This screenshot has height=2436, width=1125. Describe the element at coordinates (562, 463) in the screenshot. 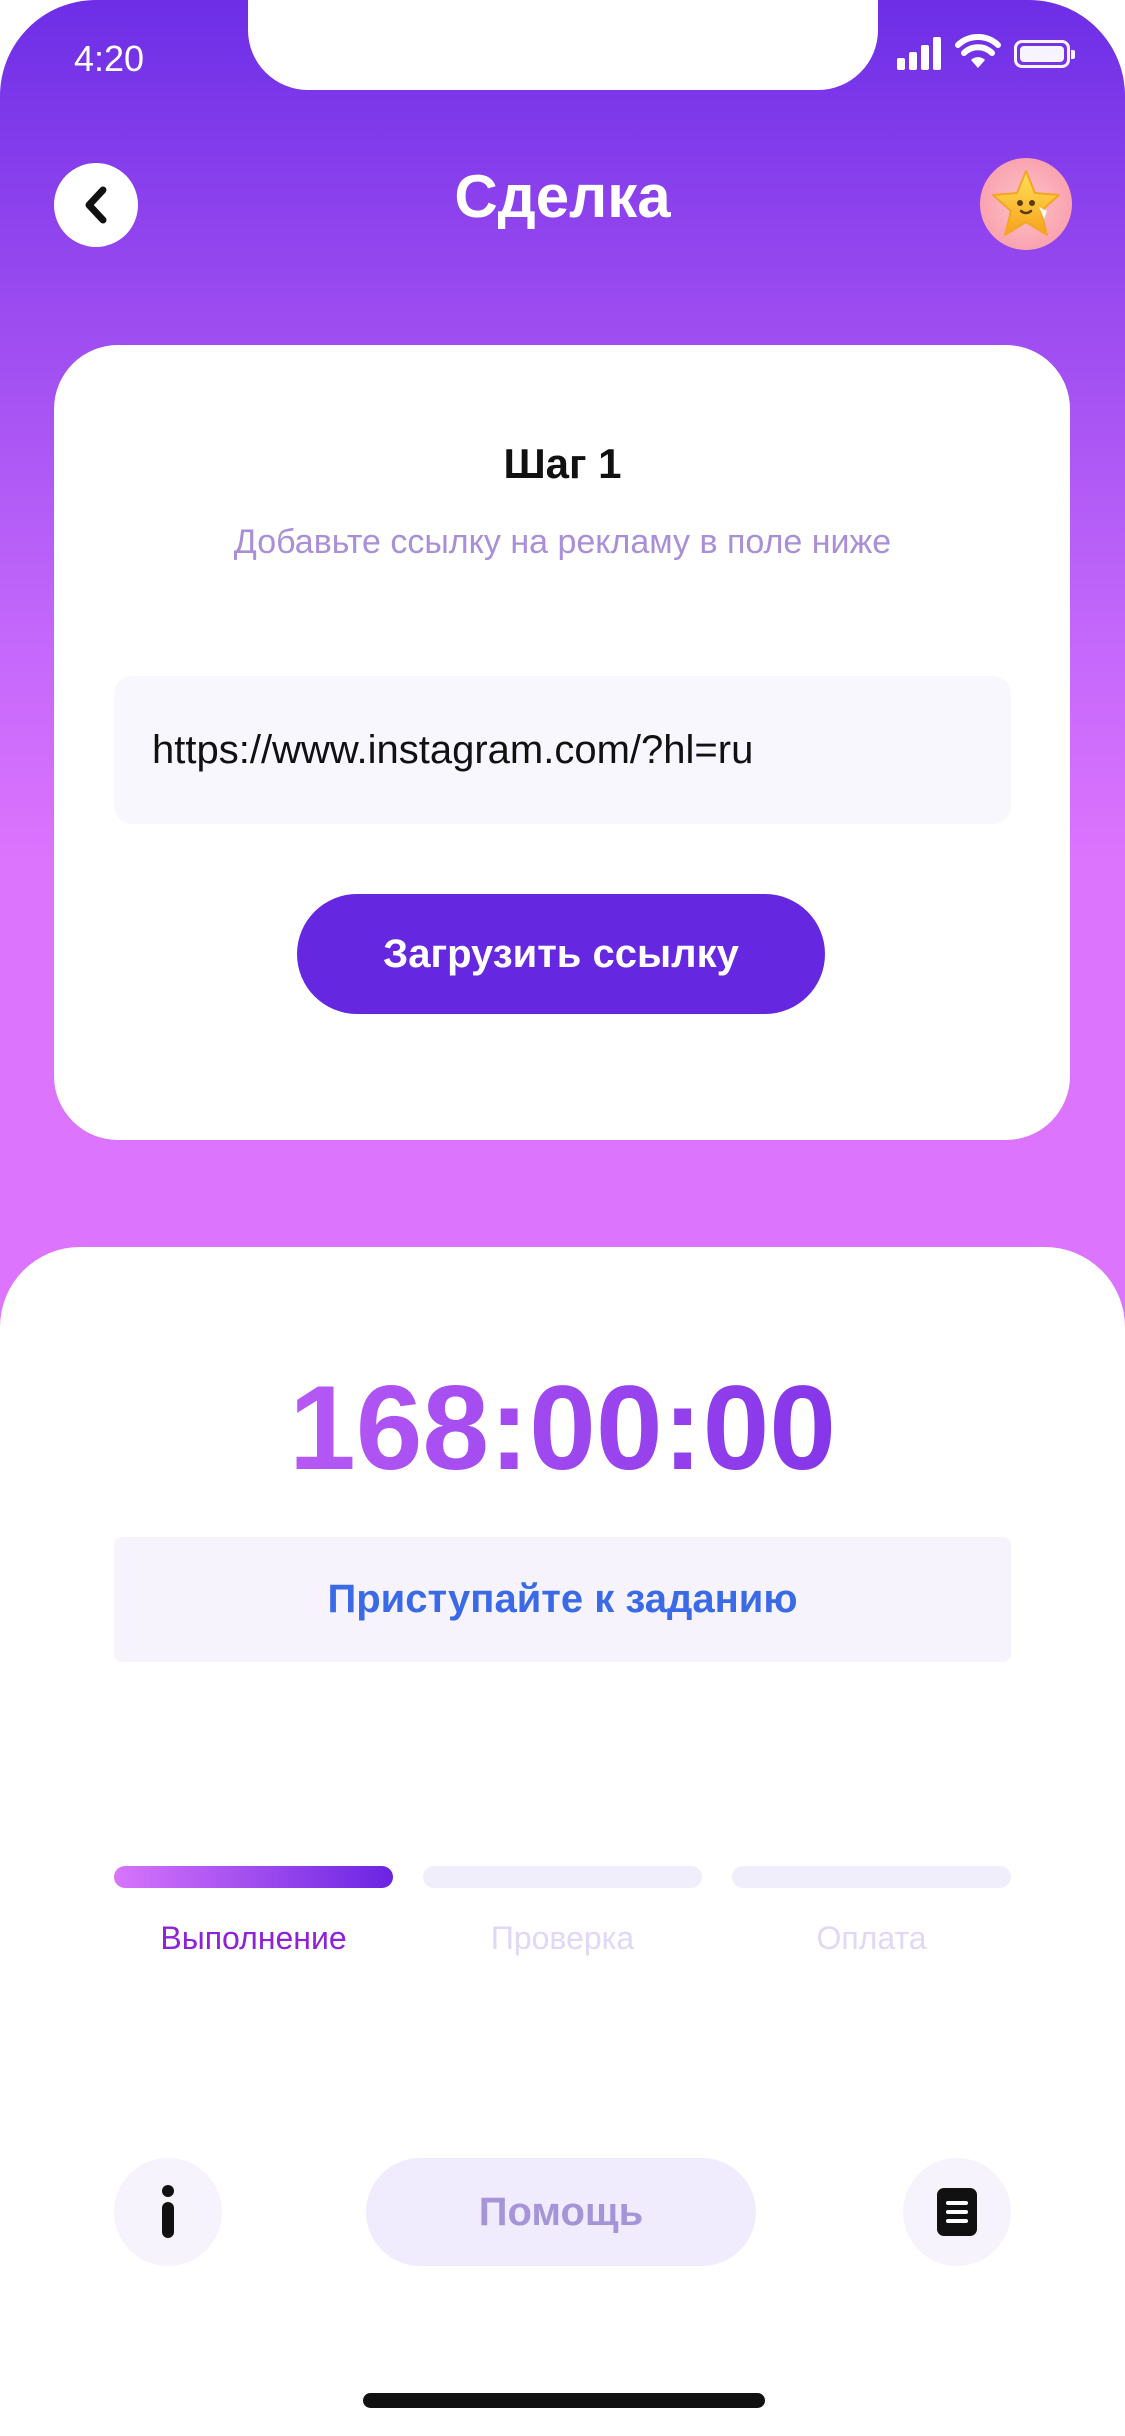

I see `step-title: Шаг 1` at that location.